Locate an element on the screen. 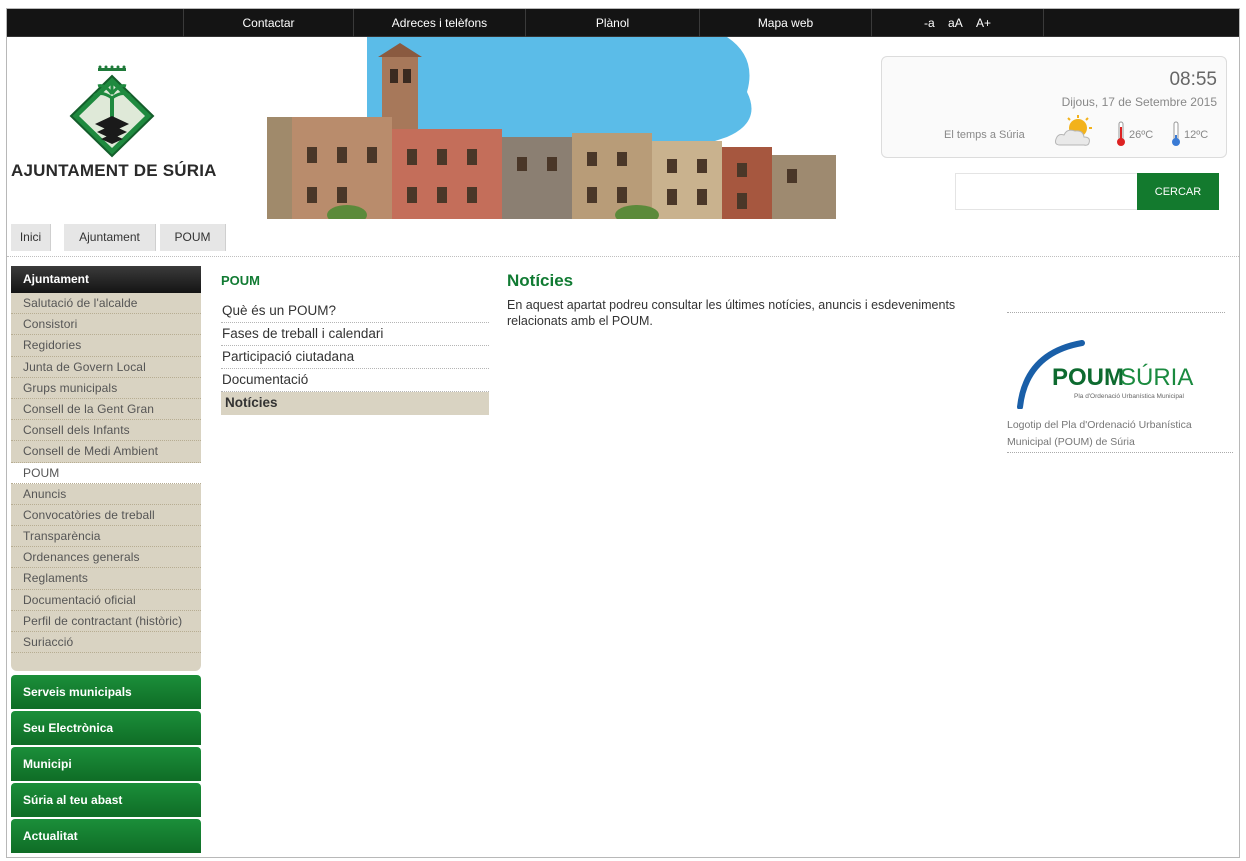 The image size is (1246, 861). section-serveis-municipals: Serveis municipals is located at coordinates (106, 692).